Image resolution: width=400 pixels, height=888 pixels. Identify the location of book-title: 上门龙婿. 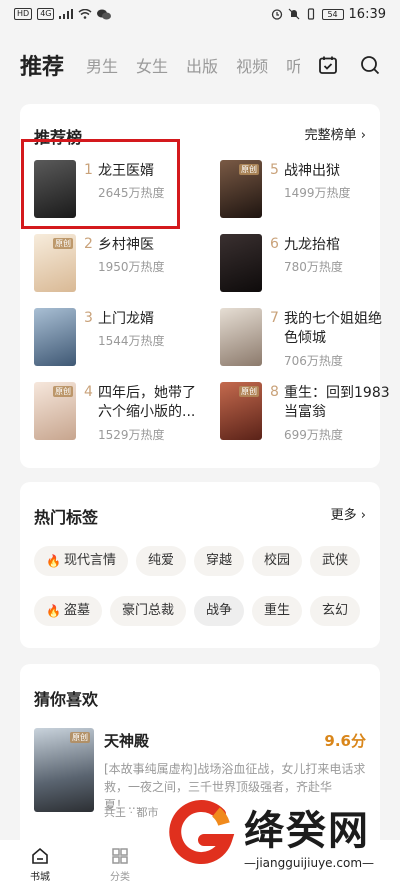
(126, 319).